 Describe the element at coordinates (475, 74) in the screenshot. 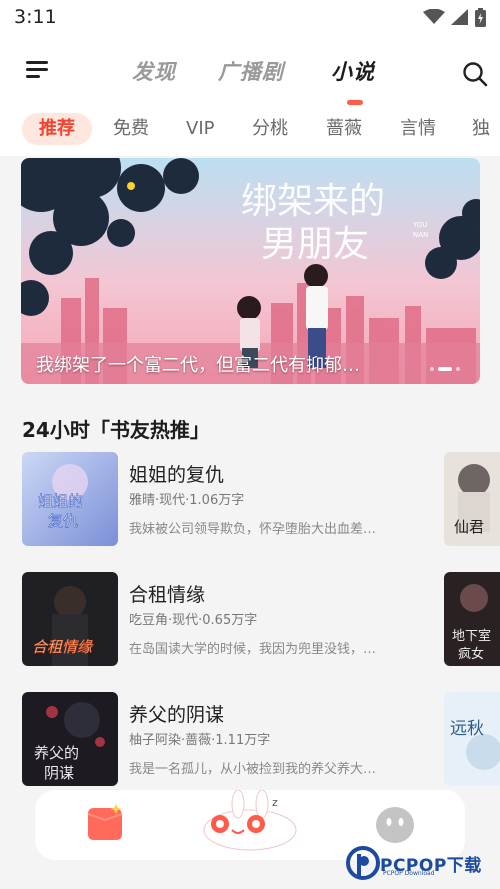

I see `search-icon` at that location.